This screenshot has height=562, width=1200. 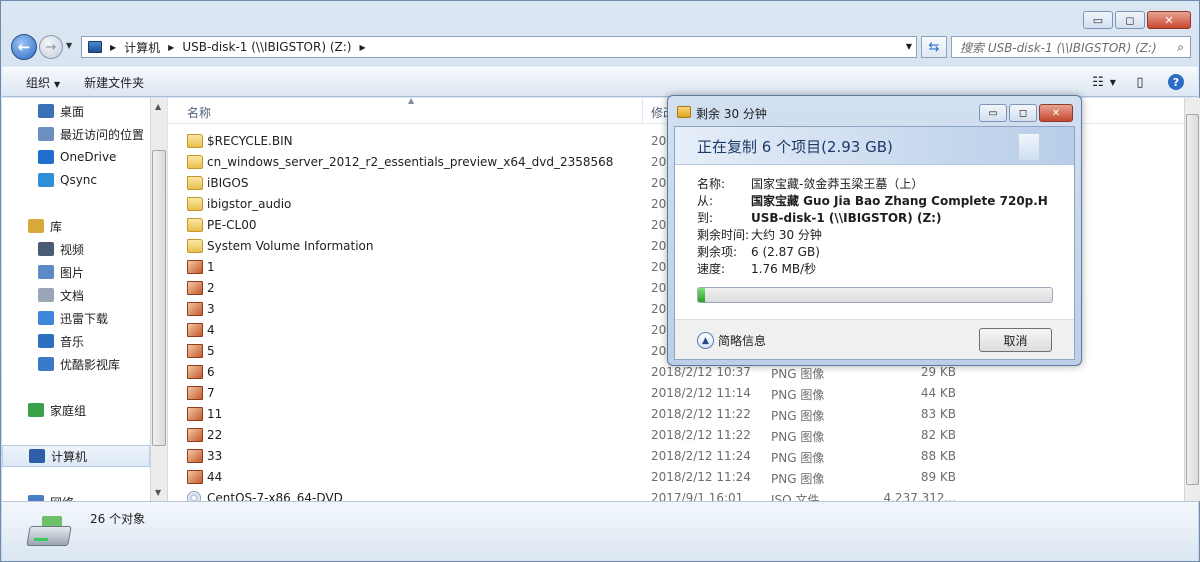 What do you see at coordinates (795, 147) in the screenshot?
I see `copy-heading: 正在复制 6 个项目(2.93 GB)` at bounding box center [795, 147].